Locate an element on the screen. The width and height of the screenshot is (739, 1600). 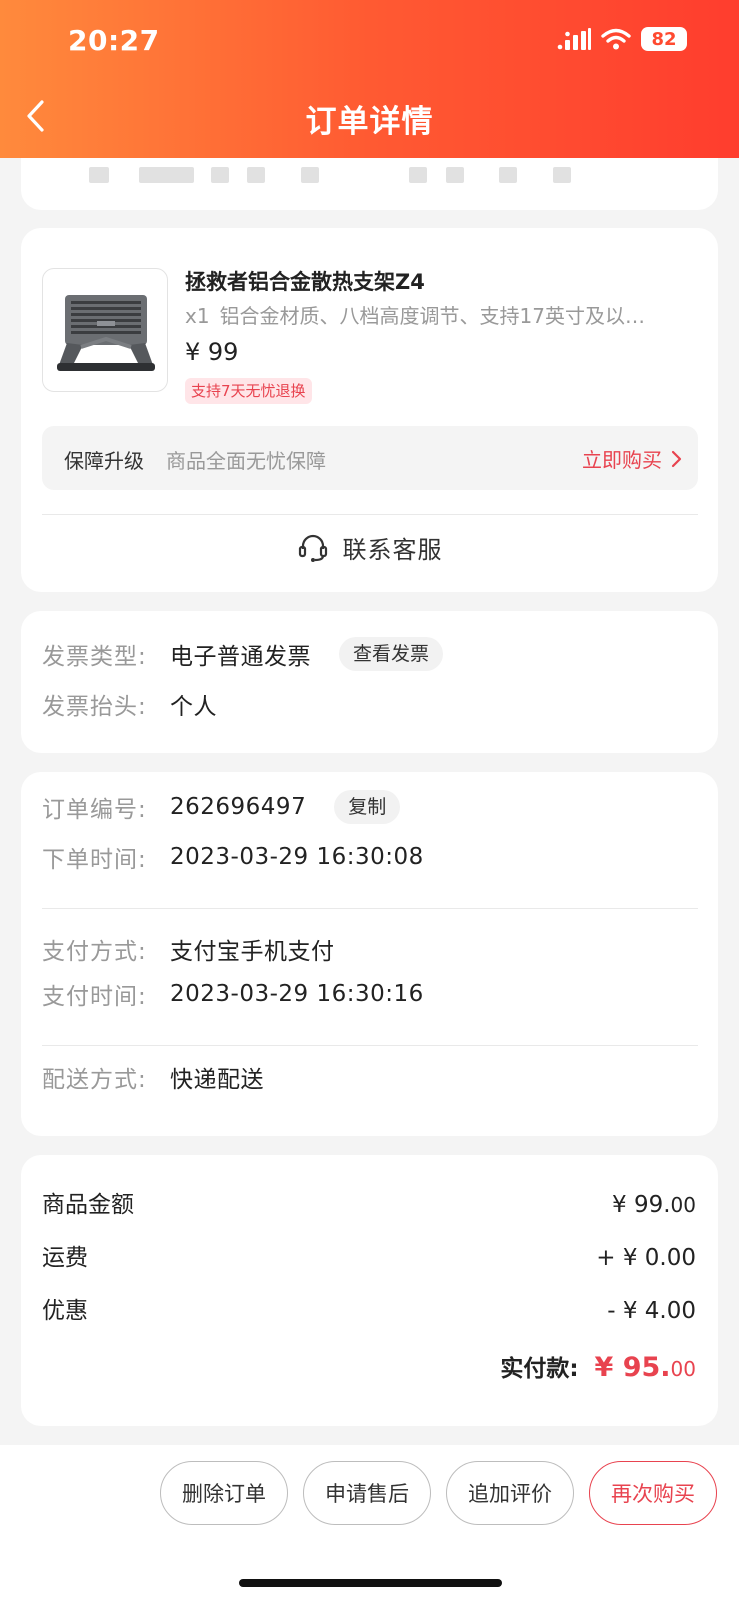
view-invoice-button: 查看发票 is located at coordinates (391, 654).